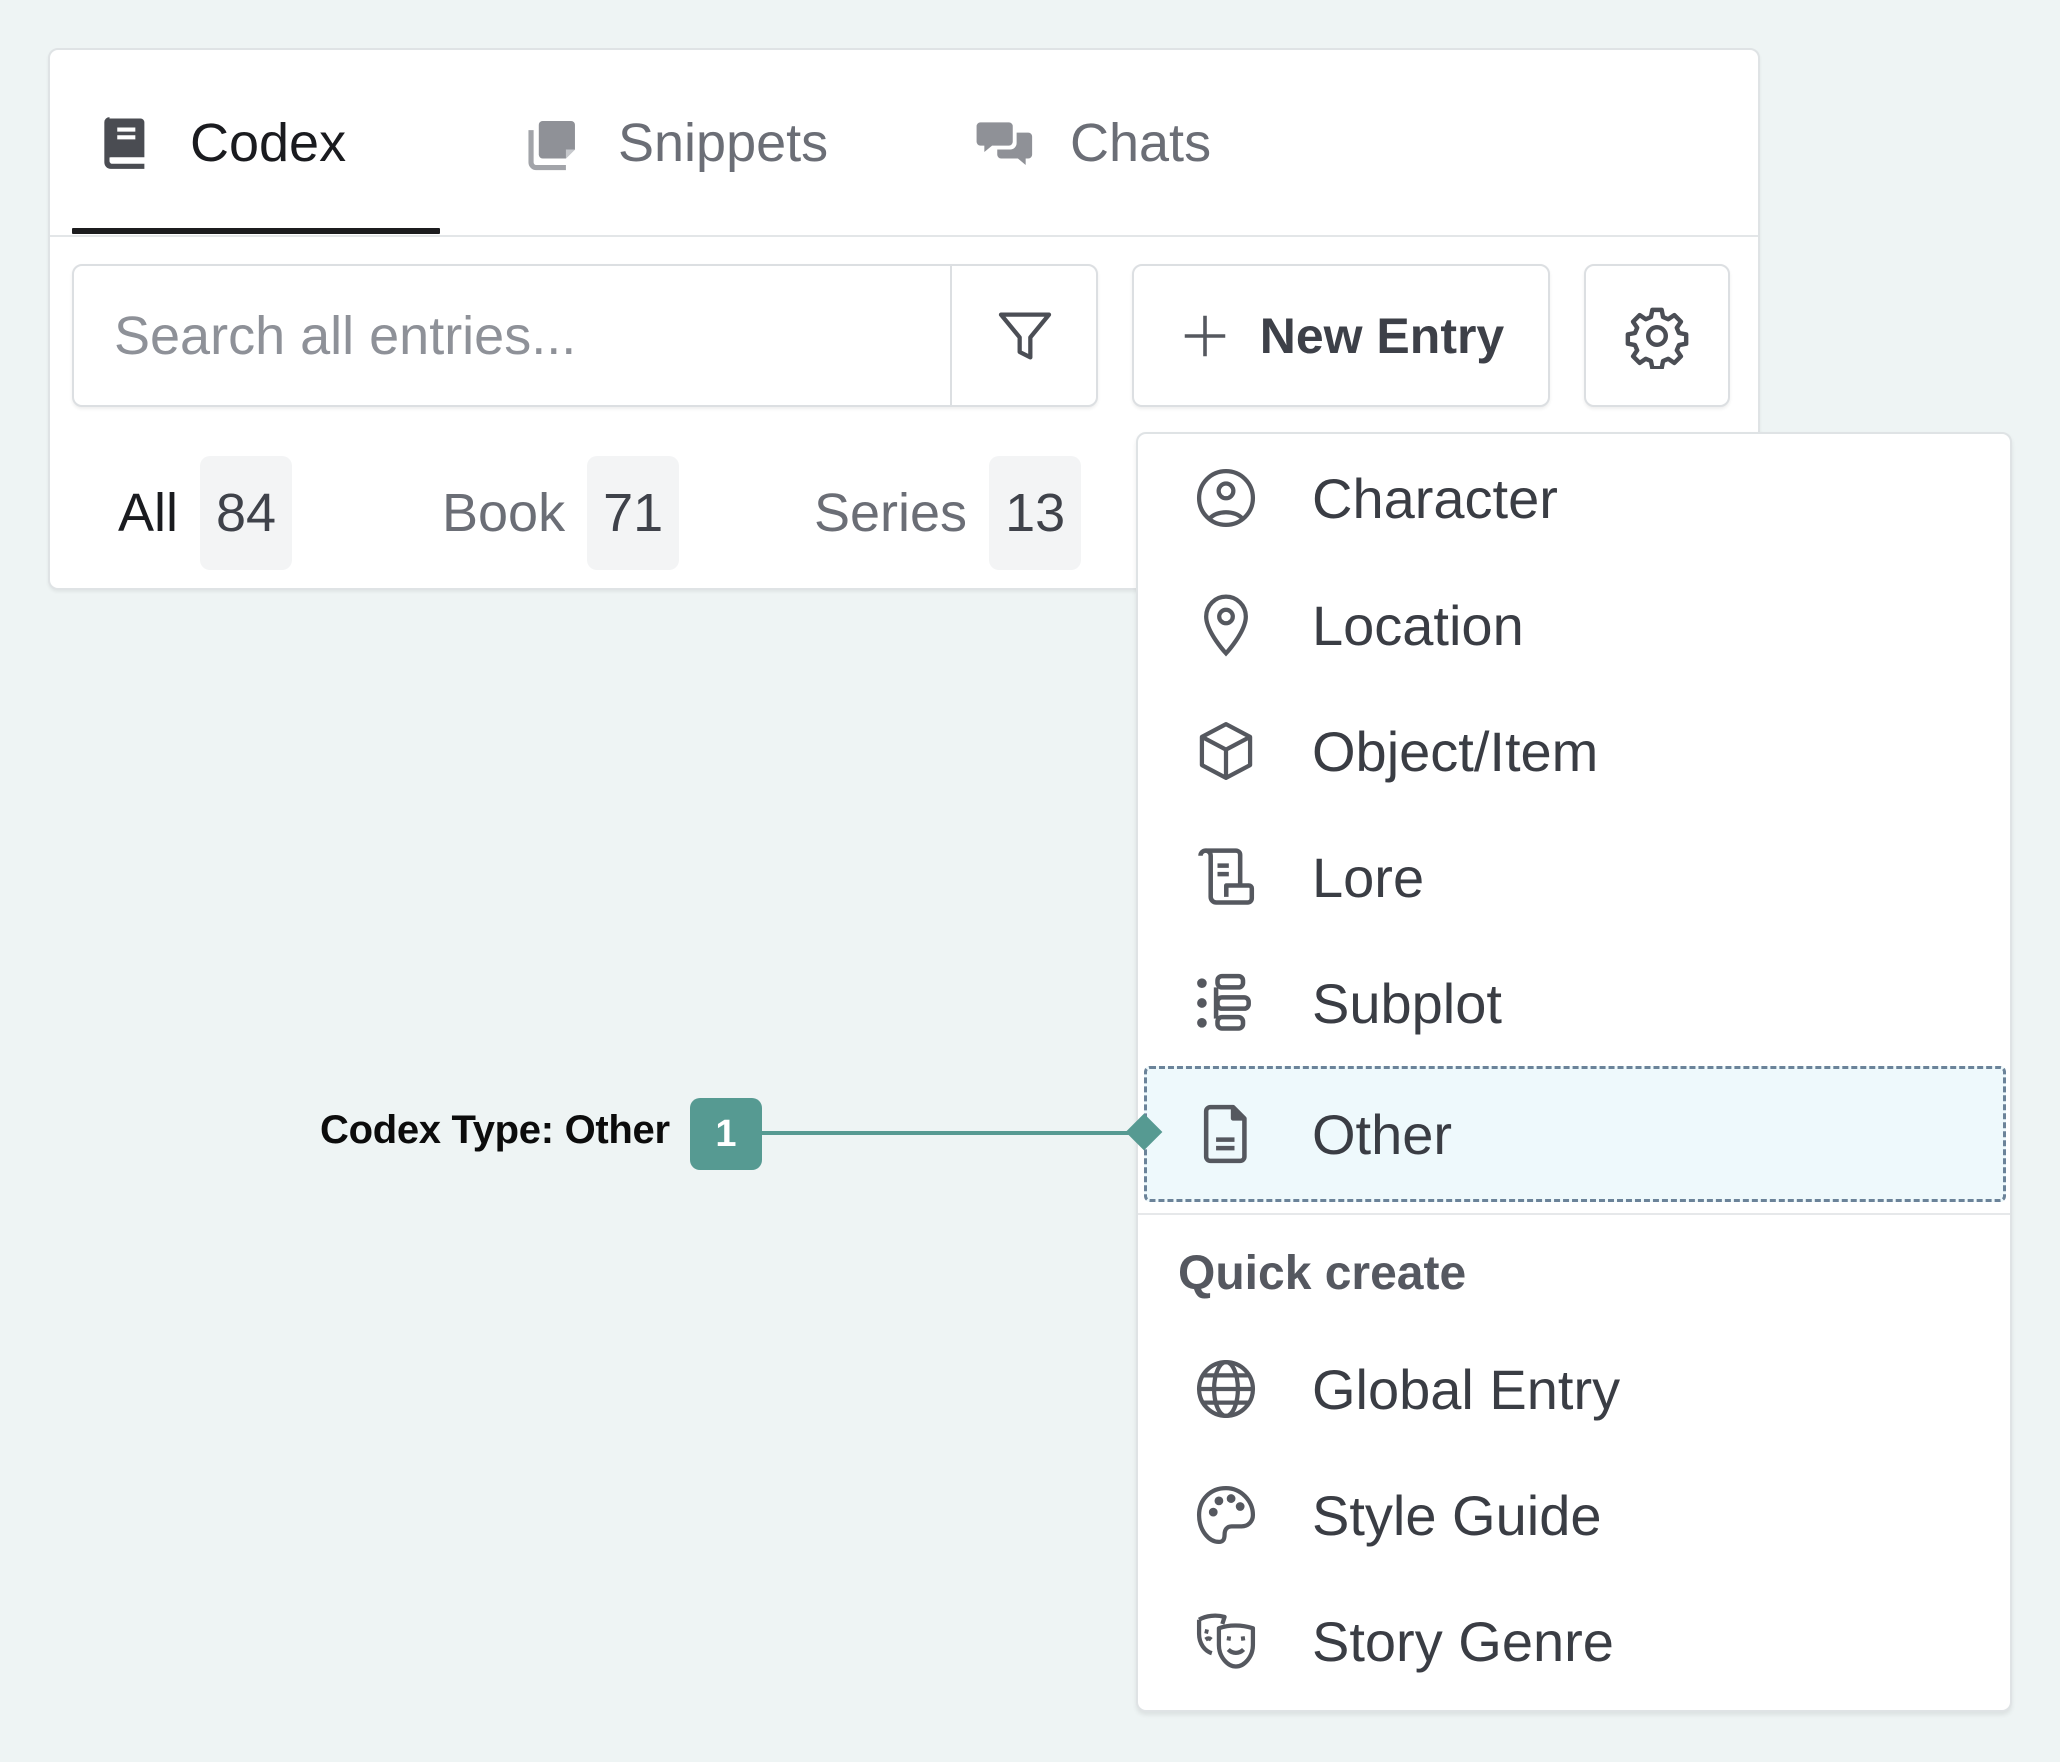 This screenshot has width=2060, height=1762. I want to click on tab-label: Chats, so click(1141, 142).